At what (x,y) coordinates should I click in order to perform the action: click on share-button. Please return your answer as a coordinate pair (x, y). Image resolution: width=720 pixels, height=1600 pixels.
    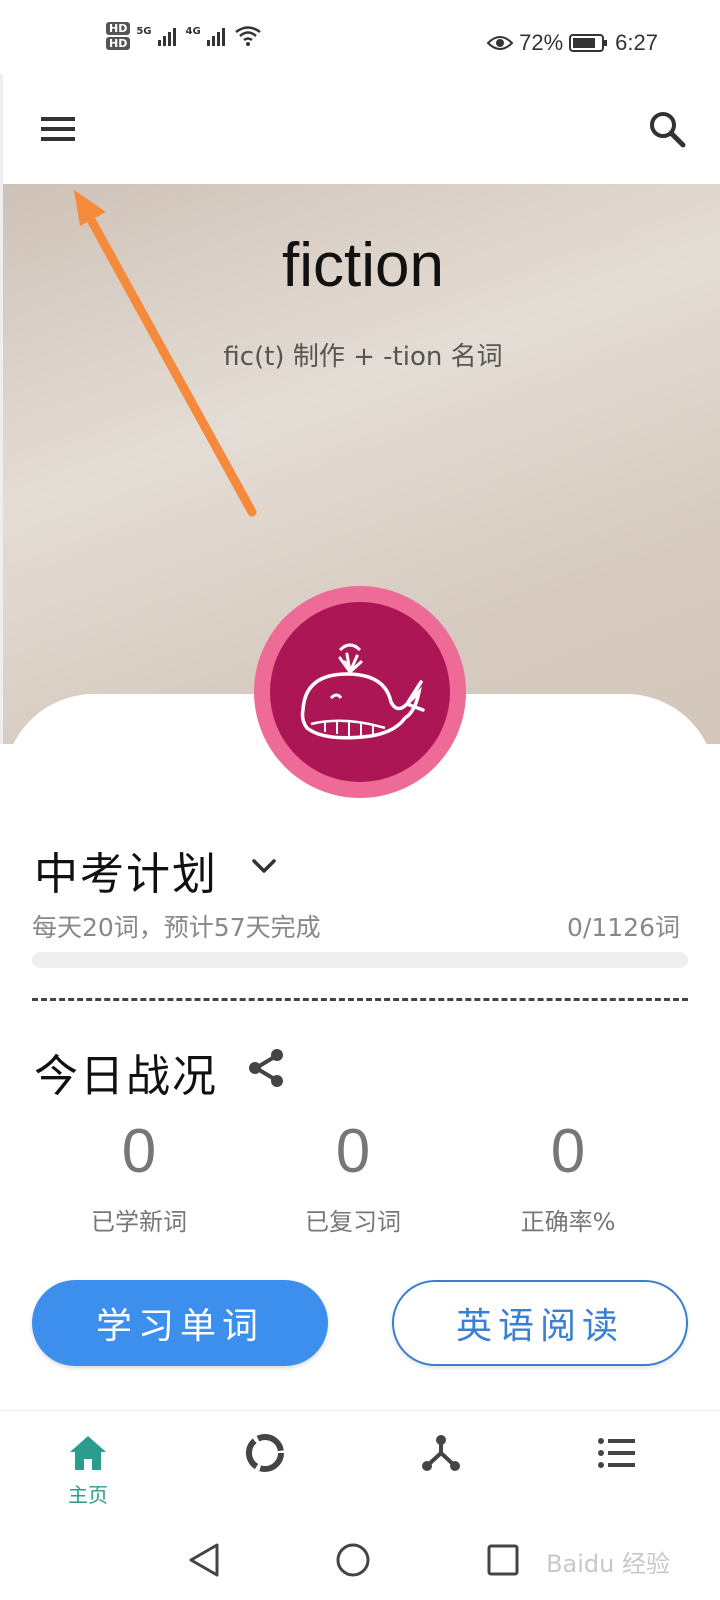
    Looking at the image, I should click on (266, 1068).